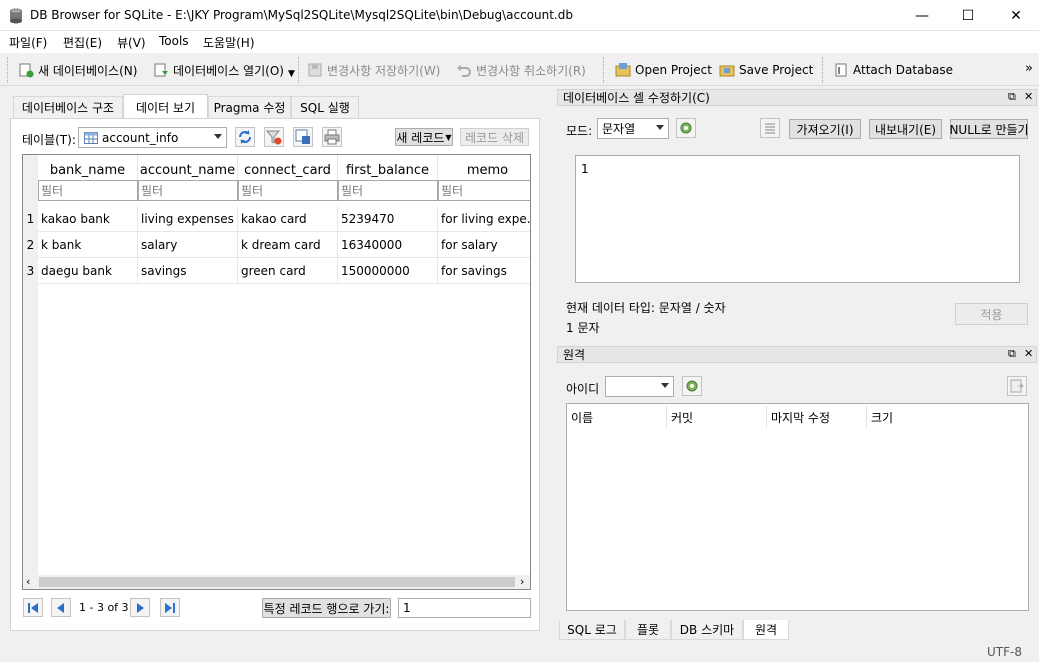 The height and width of the screenshot is (662, 1039). I want to click on goto-record-input: 1, so click(464, 608).